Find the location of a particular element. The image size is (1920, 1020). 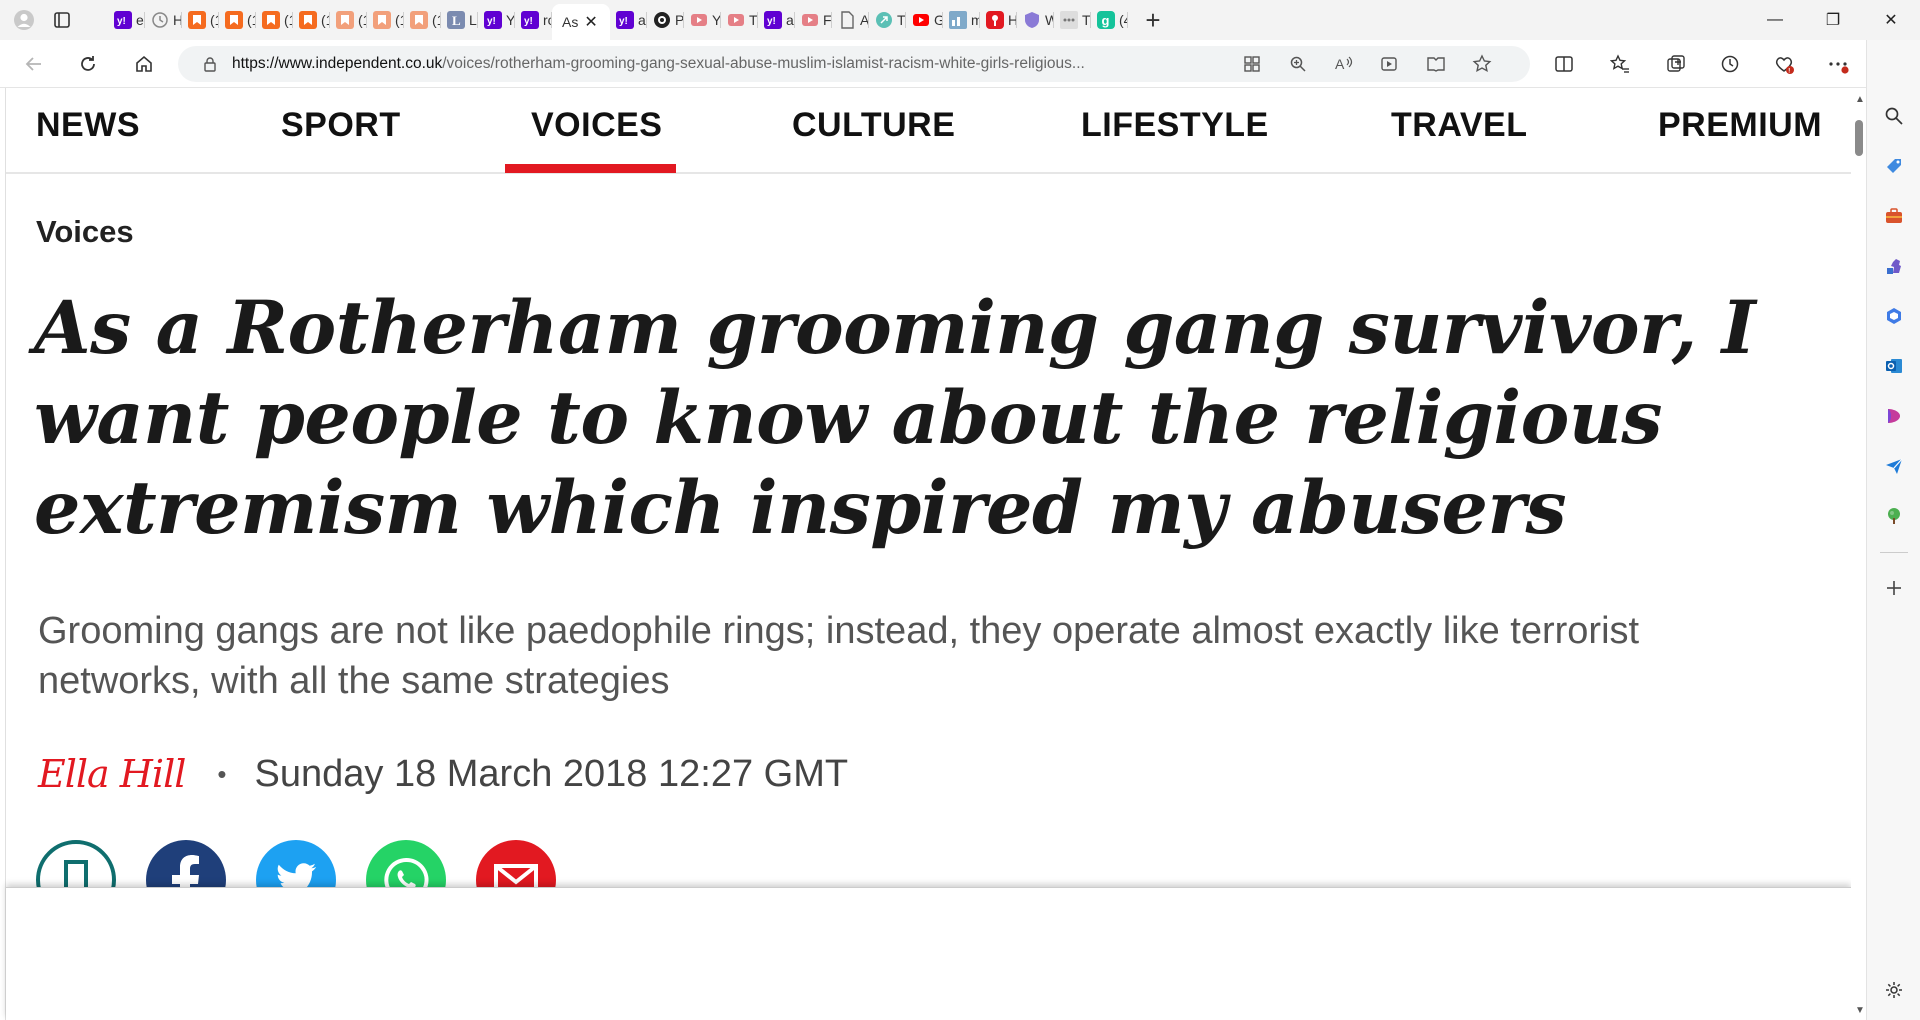

tab-title: ed is located at coordinates (140, 20).